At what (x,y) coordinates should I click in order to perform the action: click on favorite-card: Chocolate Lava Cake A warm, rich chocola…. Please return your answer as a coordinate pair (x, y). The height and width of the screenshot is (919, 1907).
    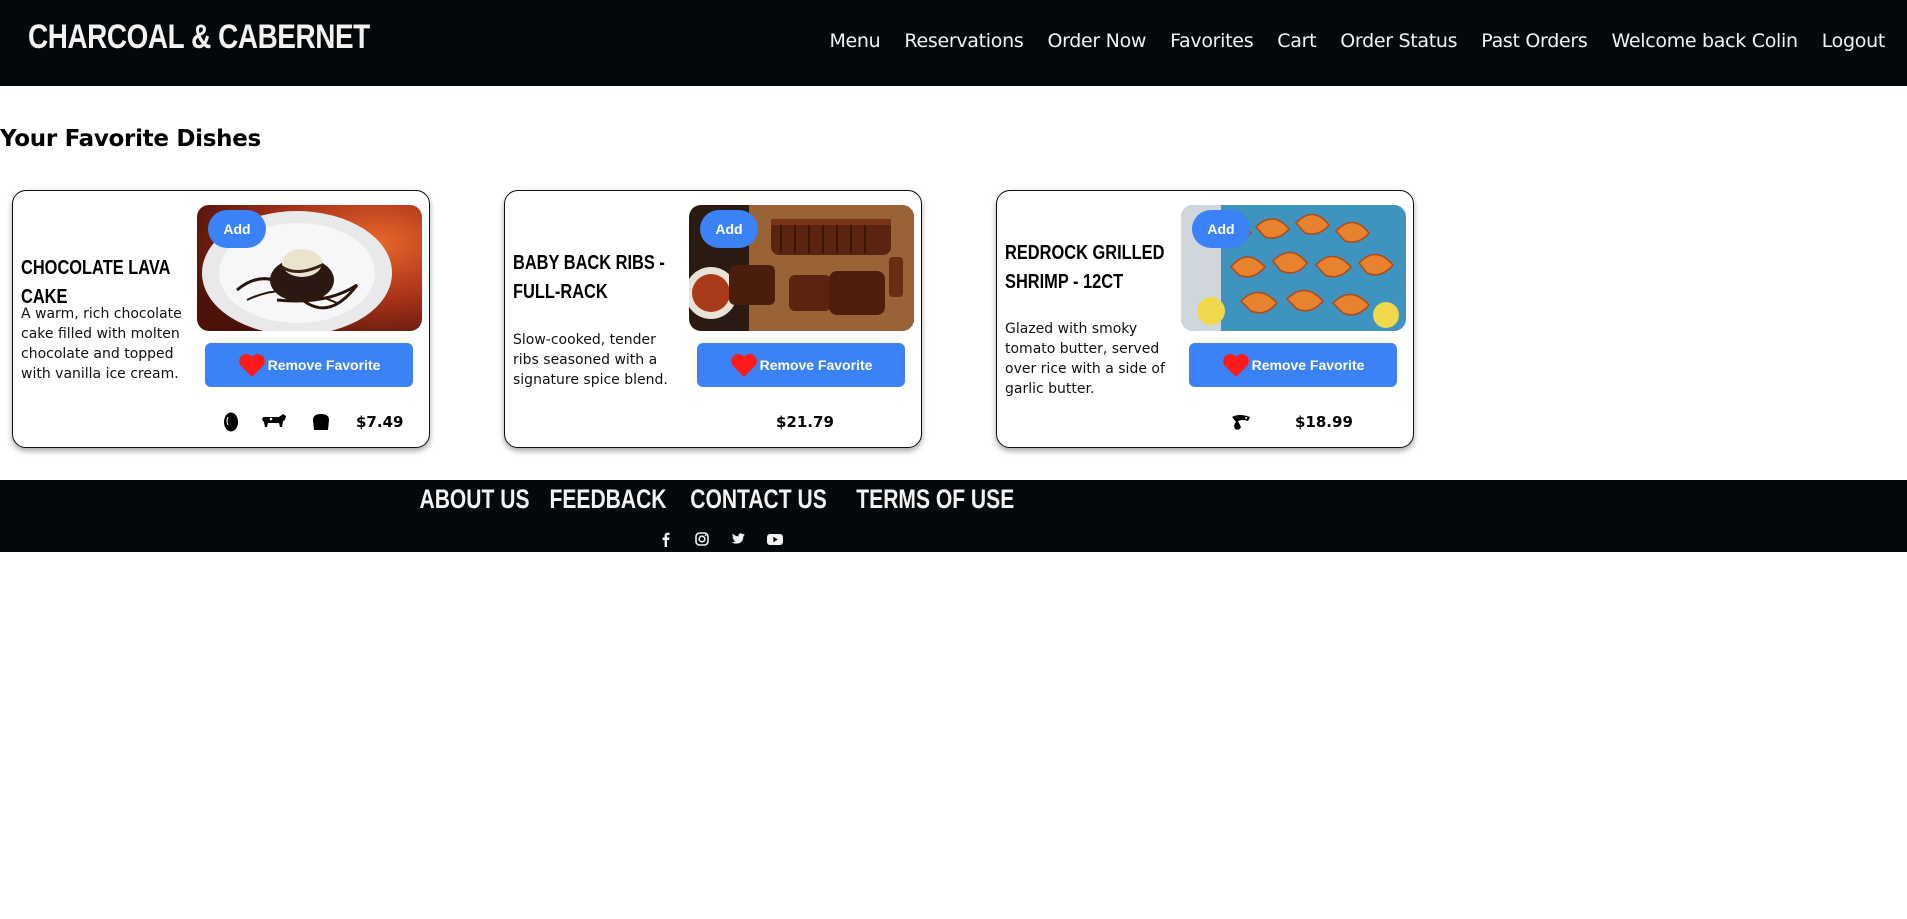
    Looking at the image, I should click on (221, 319).